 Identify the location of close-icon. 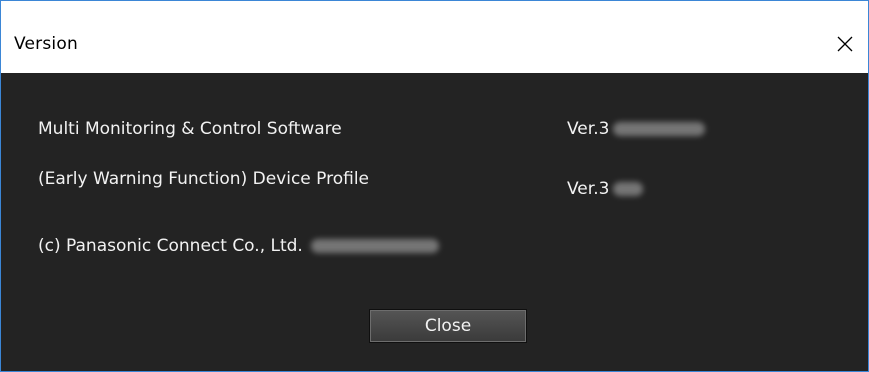
(845, 44).